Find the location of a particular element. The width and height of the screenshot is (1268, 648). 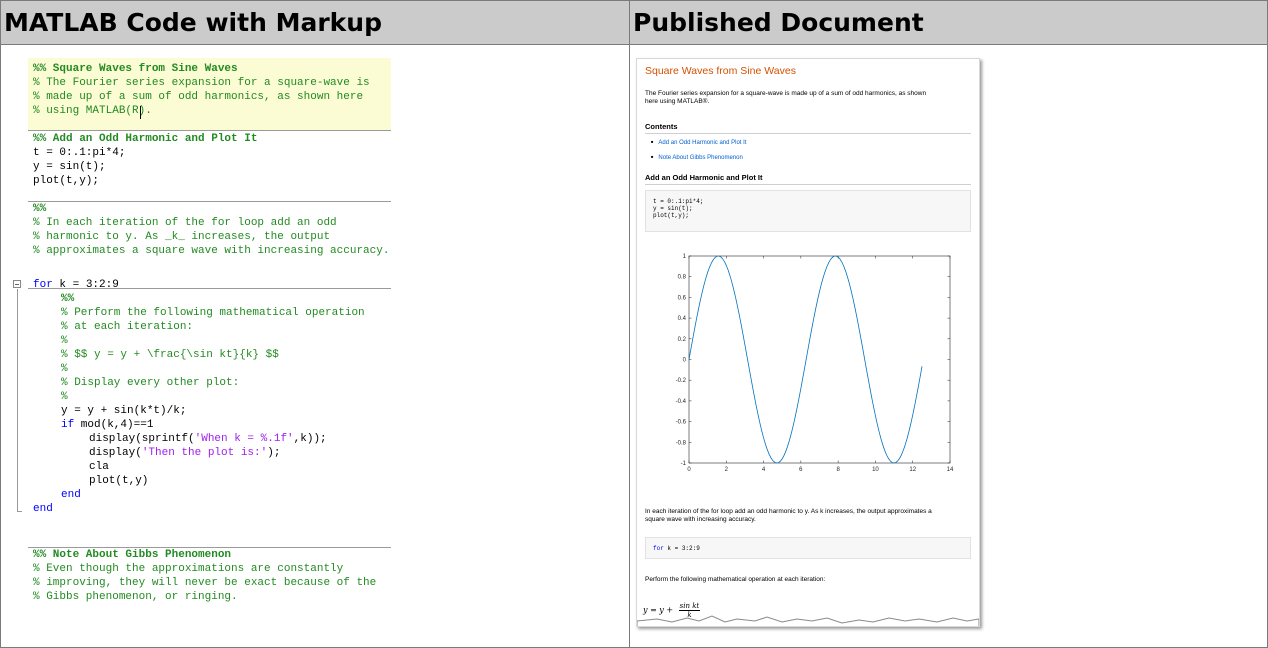

if-line: if mod(k,4)==1 is located at coordinates (107, 425).